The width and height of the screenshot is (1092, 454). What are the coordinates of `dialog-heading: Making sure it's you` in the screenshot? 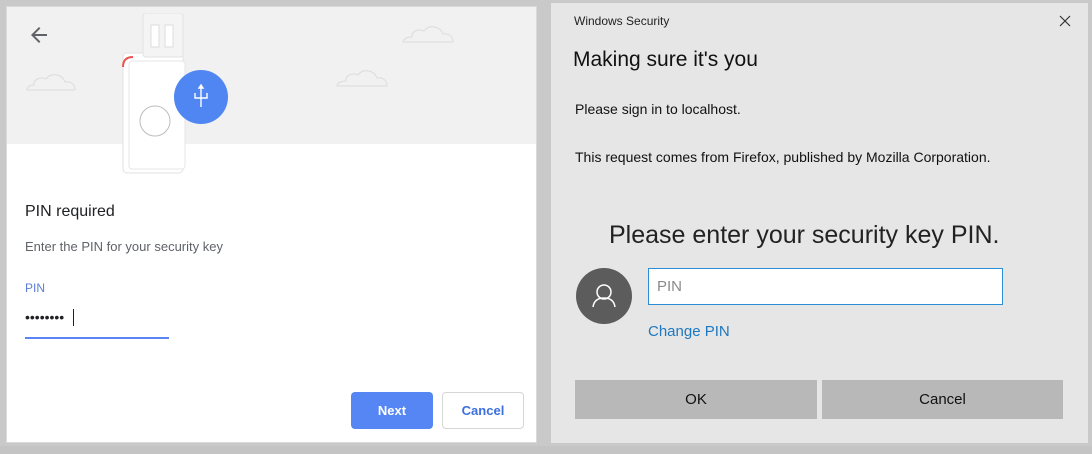 It's located at (665, 59).